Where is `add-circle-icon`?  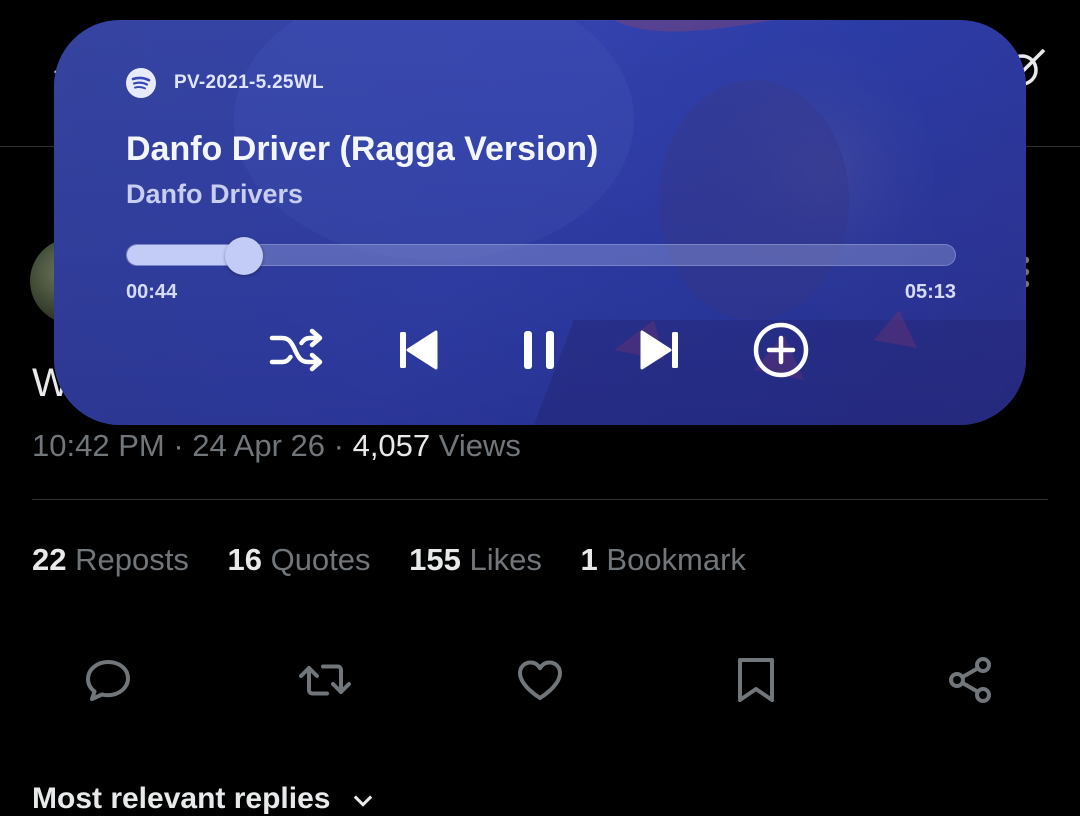 add-circle-icon is located at coordinates (781, 350).